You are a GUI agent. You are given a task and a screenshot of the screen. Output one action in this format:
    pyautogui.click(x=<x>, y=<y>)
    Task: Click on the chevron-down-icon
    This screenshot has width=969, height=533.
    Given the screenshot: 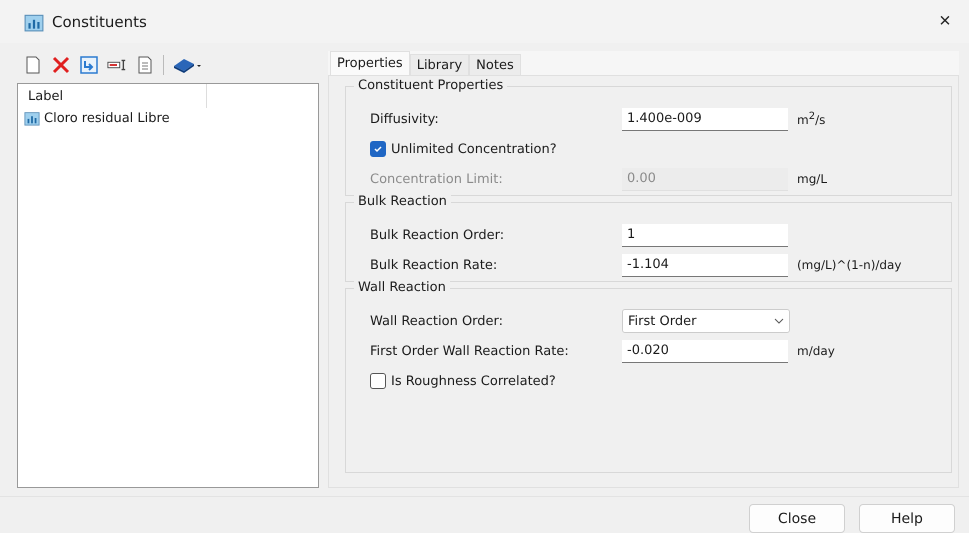 What is the action you would take?
    pyautogui.click(x=779, y=321)
    